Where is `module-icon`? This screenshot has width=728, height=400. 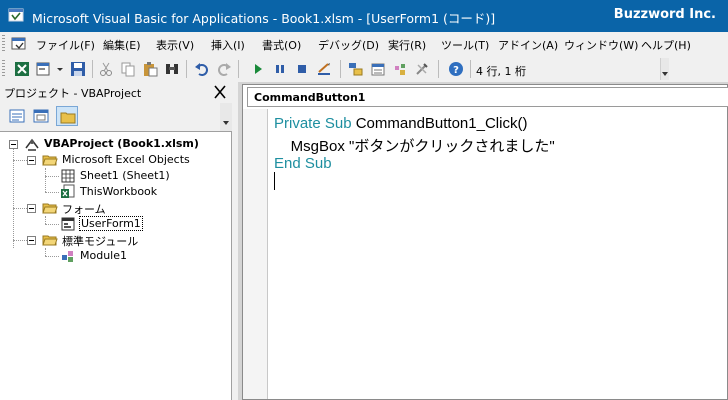 module-icon is located at coordinates (67, 256).